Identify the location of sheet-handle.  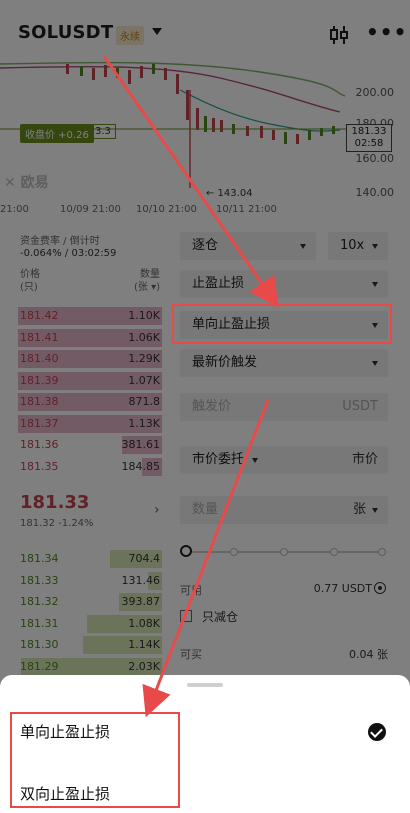
(205, 685).